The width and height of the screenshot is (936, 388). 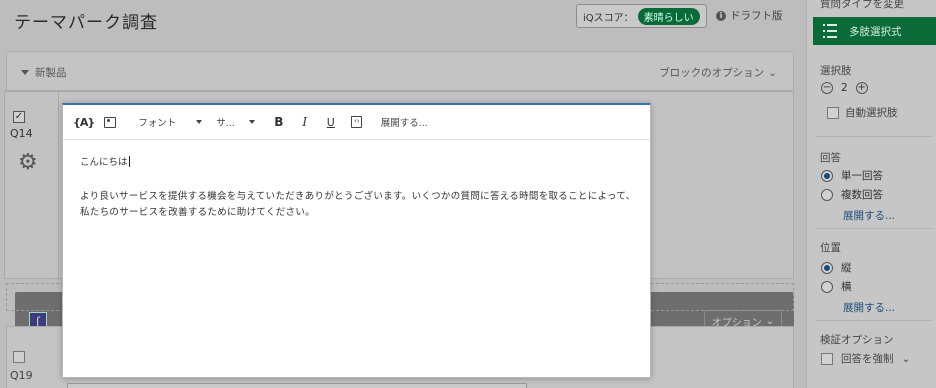 I want to click on radio-single-answer: 単一回答, so click(x=852, y=175).